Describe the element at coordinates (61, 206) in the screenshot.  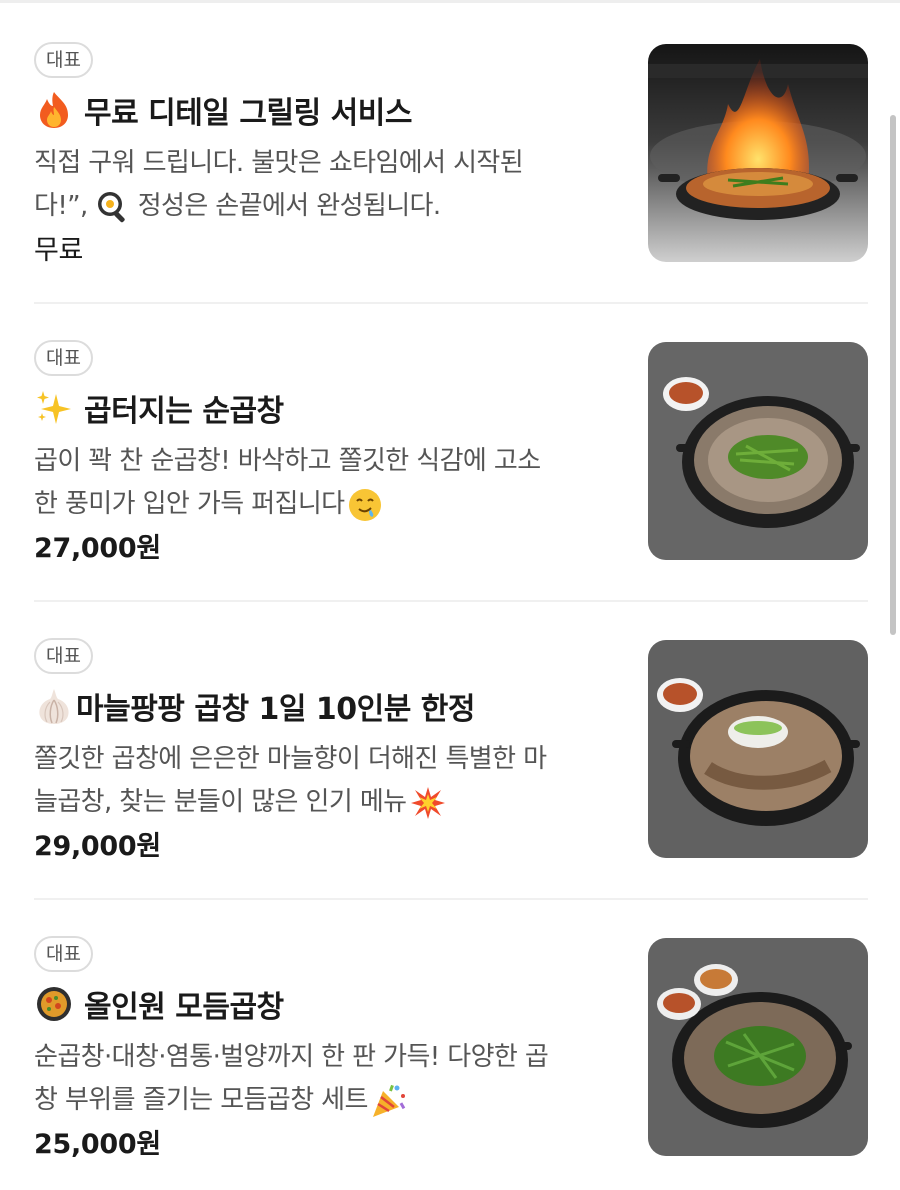
I see `desc-text: 다!”,` at that location.